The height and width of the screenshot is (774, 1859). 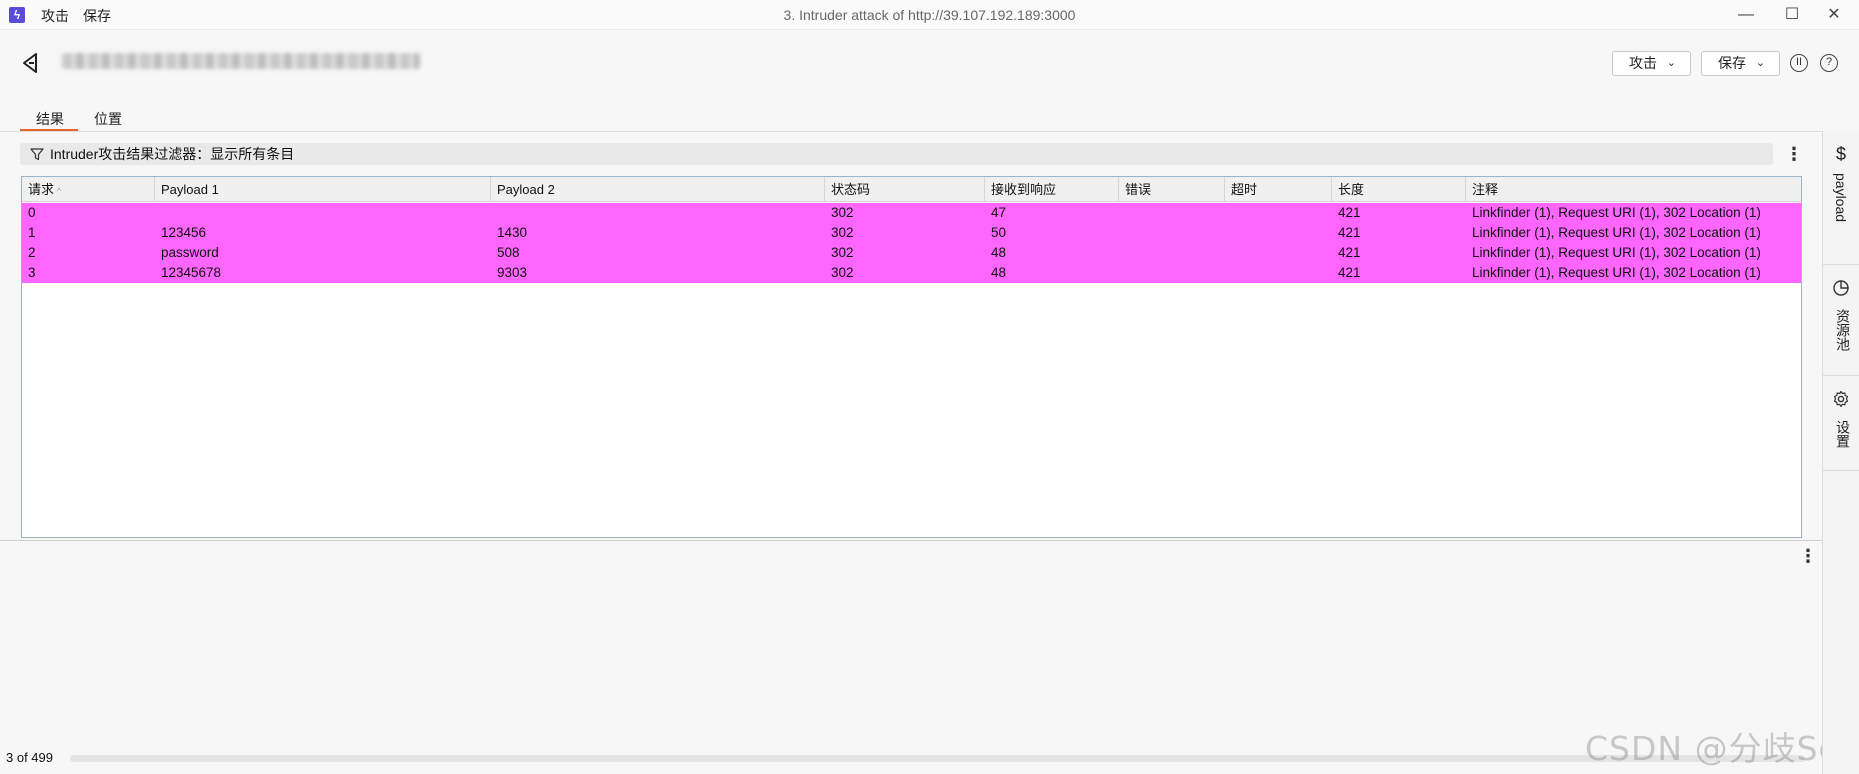 I want to click on help-icon: ?, so click(x=1829, y=63).